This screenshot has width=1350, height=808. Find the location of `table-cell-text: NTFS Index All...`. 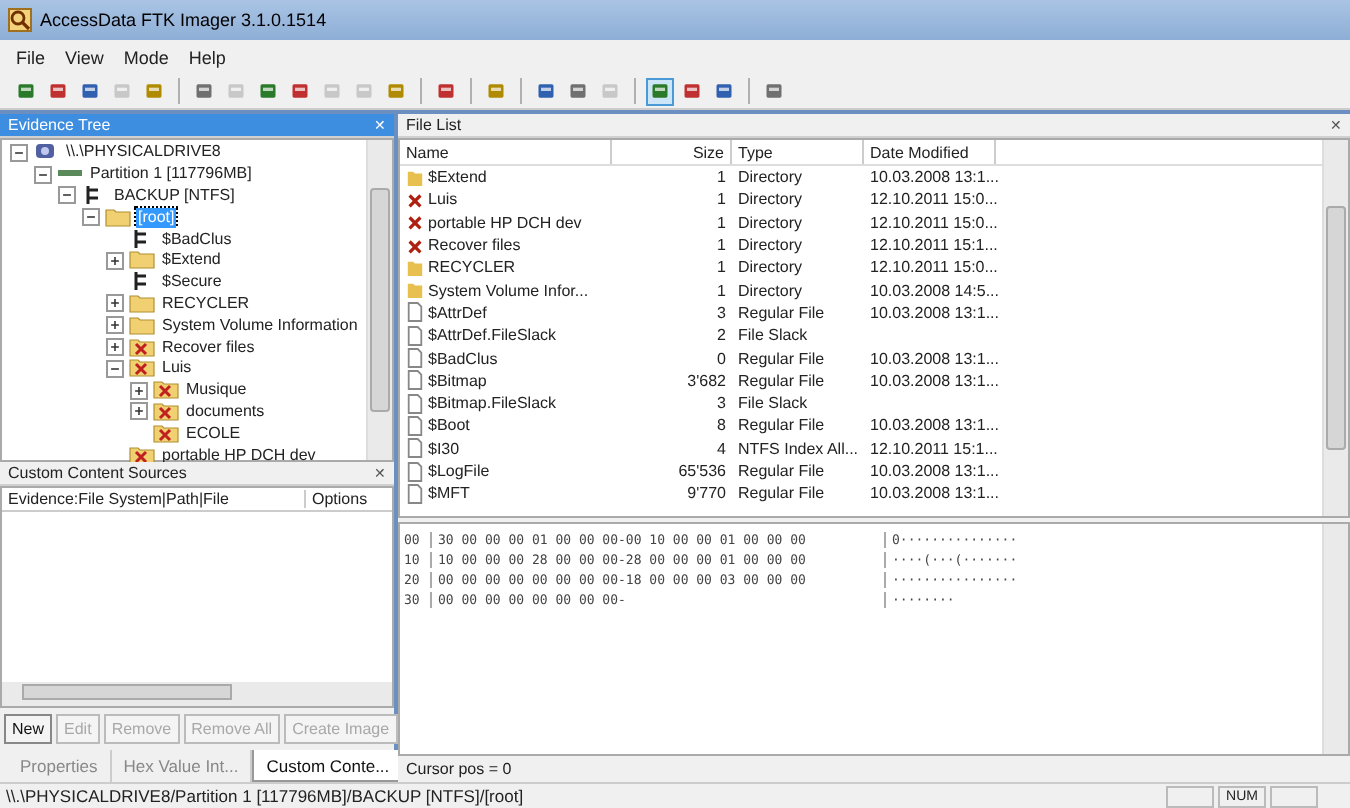

table-cell-text: NTFS Index All... is located at coordinates (798, 448).